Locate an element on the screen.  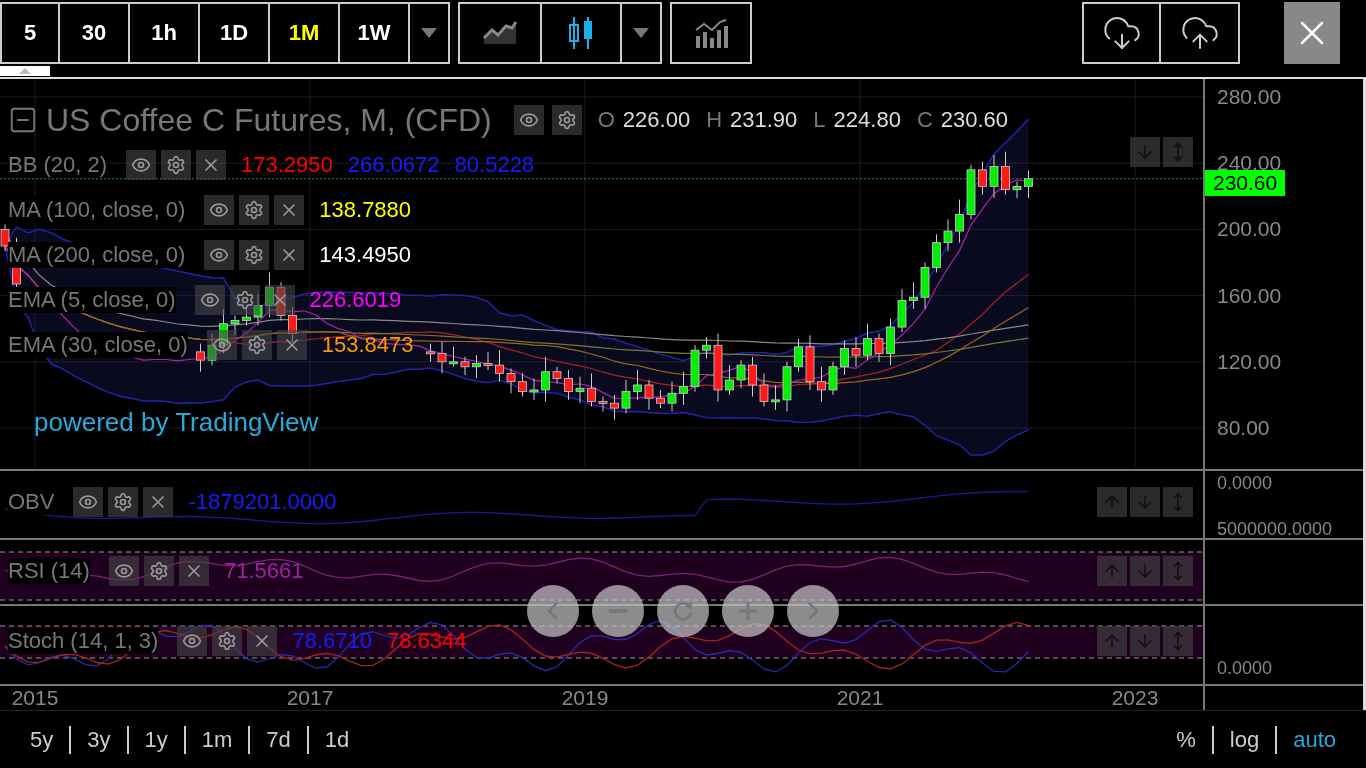
scale-option: auto is located at coordinates (1314, 739).